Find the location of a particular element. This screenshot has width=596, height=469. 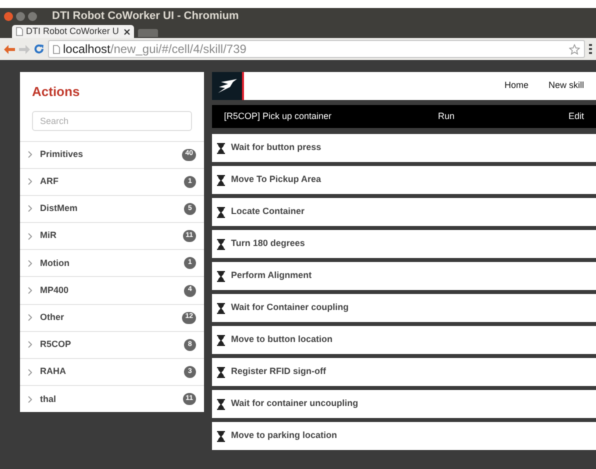

category-label: Primitives is located at coordinates (62, 154).